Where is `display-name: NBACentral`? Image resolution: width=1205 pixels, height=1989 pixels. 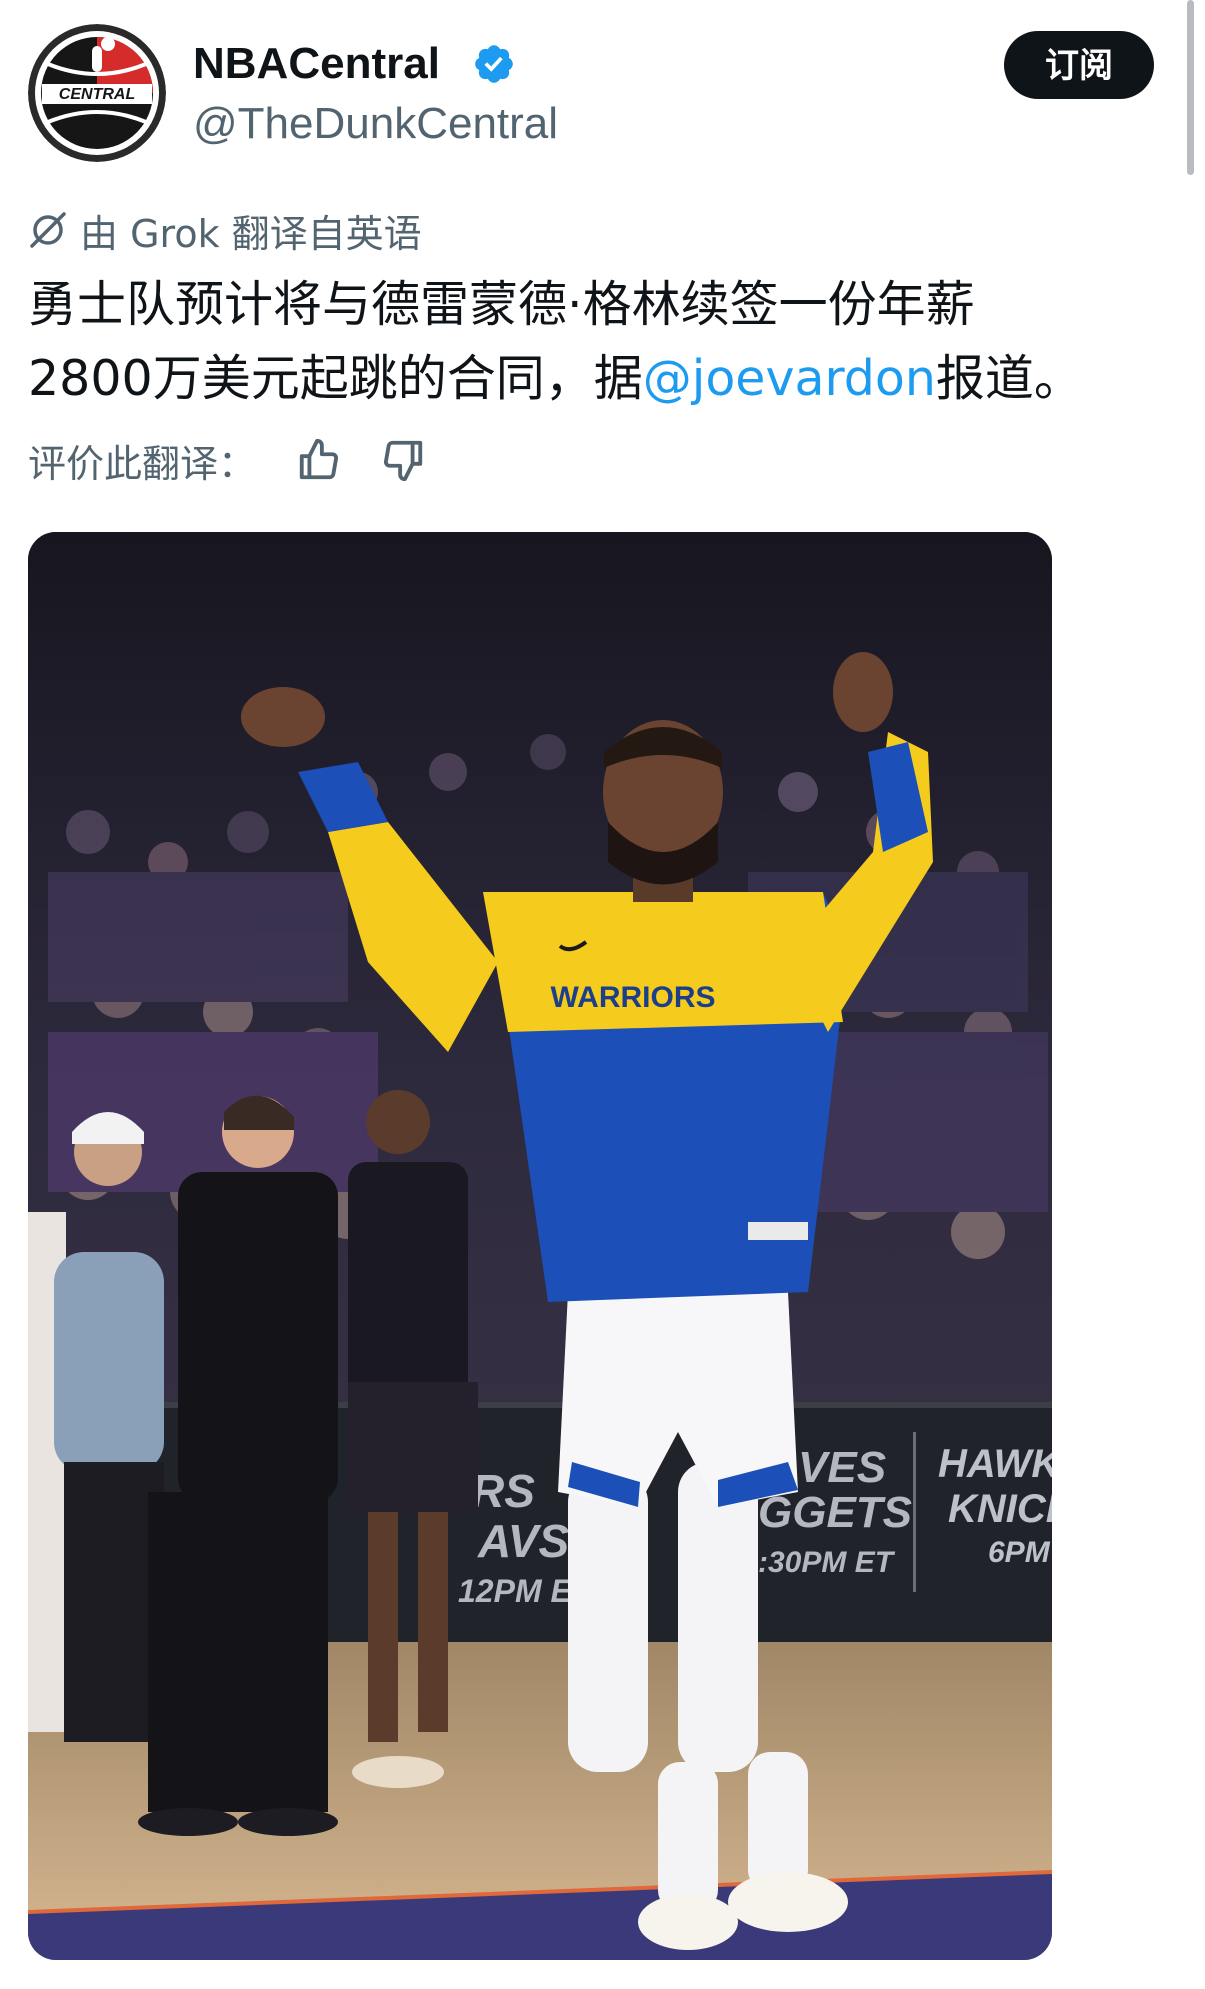
display-name: NBACentral is located at coordinates (316, 64).